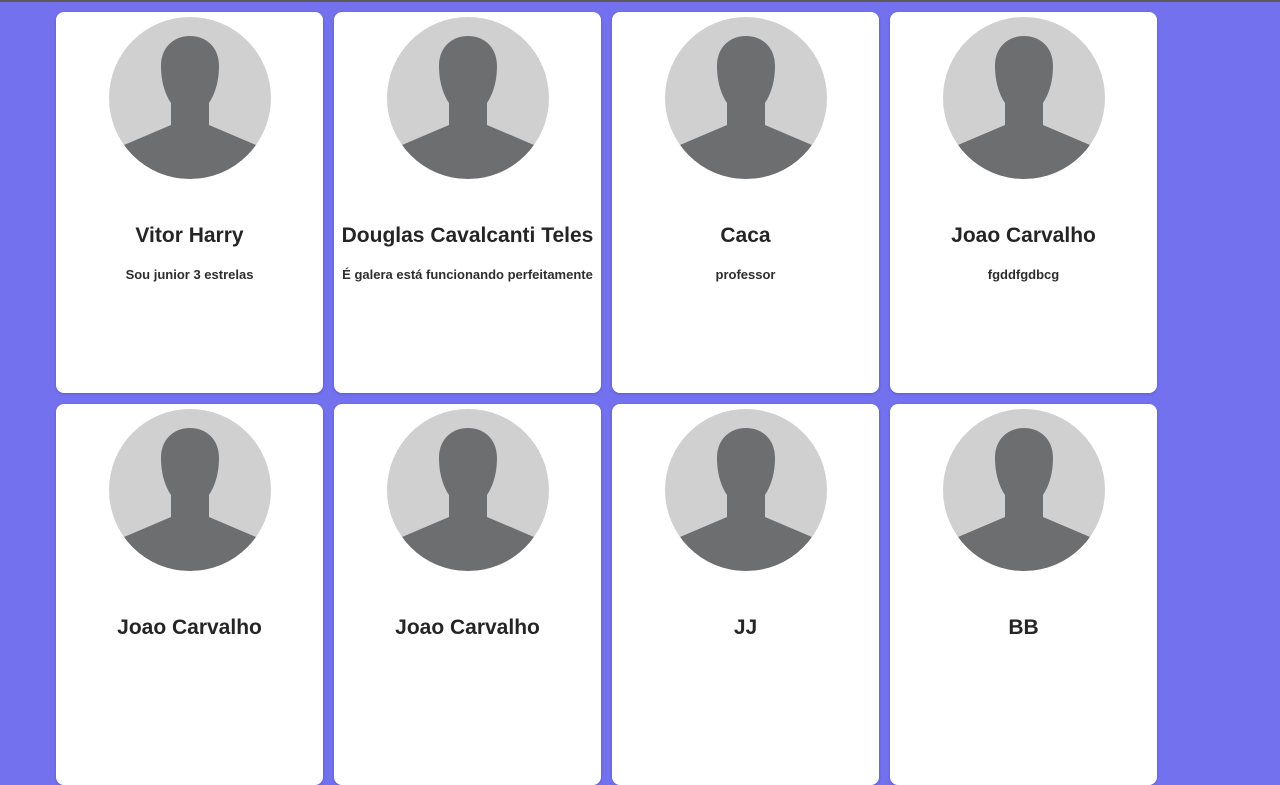 Image resolution: width=1280 pixels, height=785 pixels. I want to click on profile-card: BB, so click(1023, 594).